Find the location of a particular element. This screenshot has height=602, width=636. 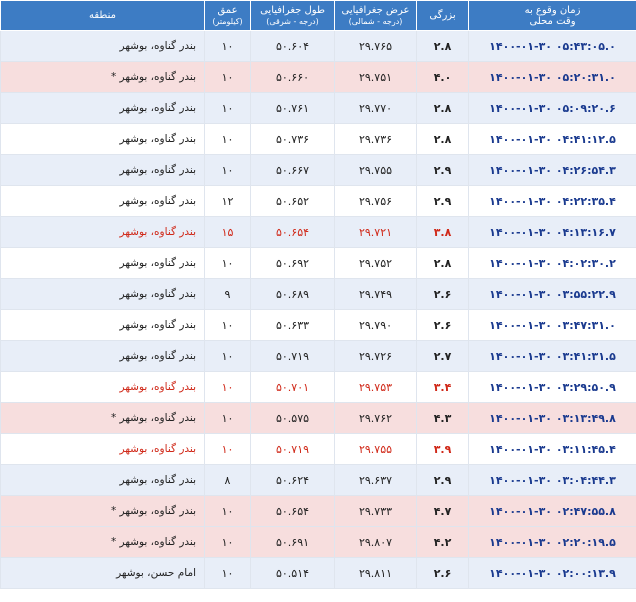

cell-magnitude: ۳.۹ is located at coordinates (442, 449).